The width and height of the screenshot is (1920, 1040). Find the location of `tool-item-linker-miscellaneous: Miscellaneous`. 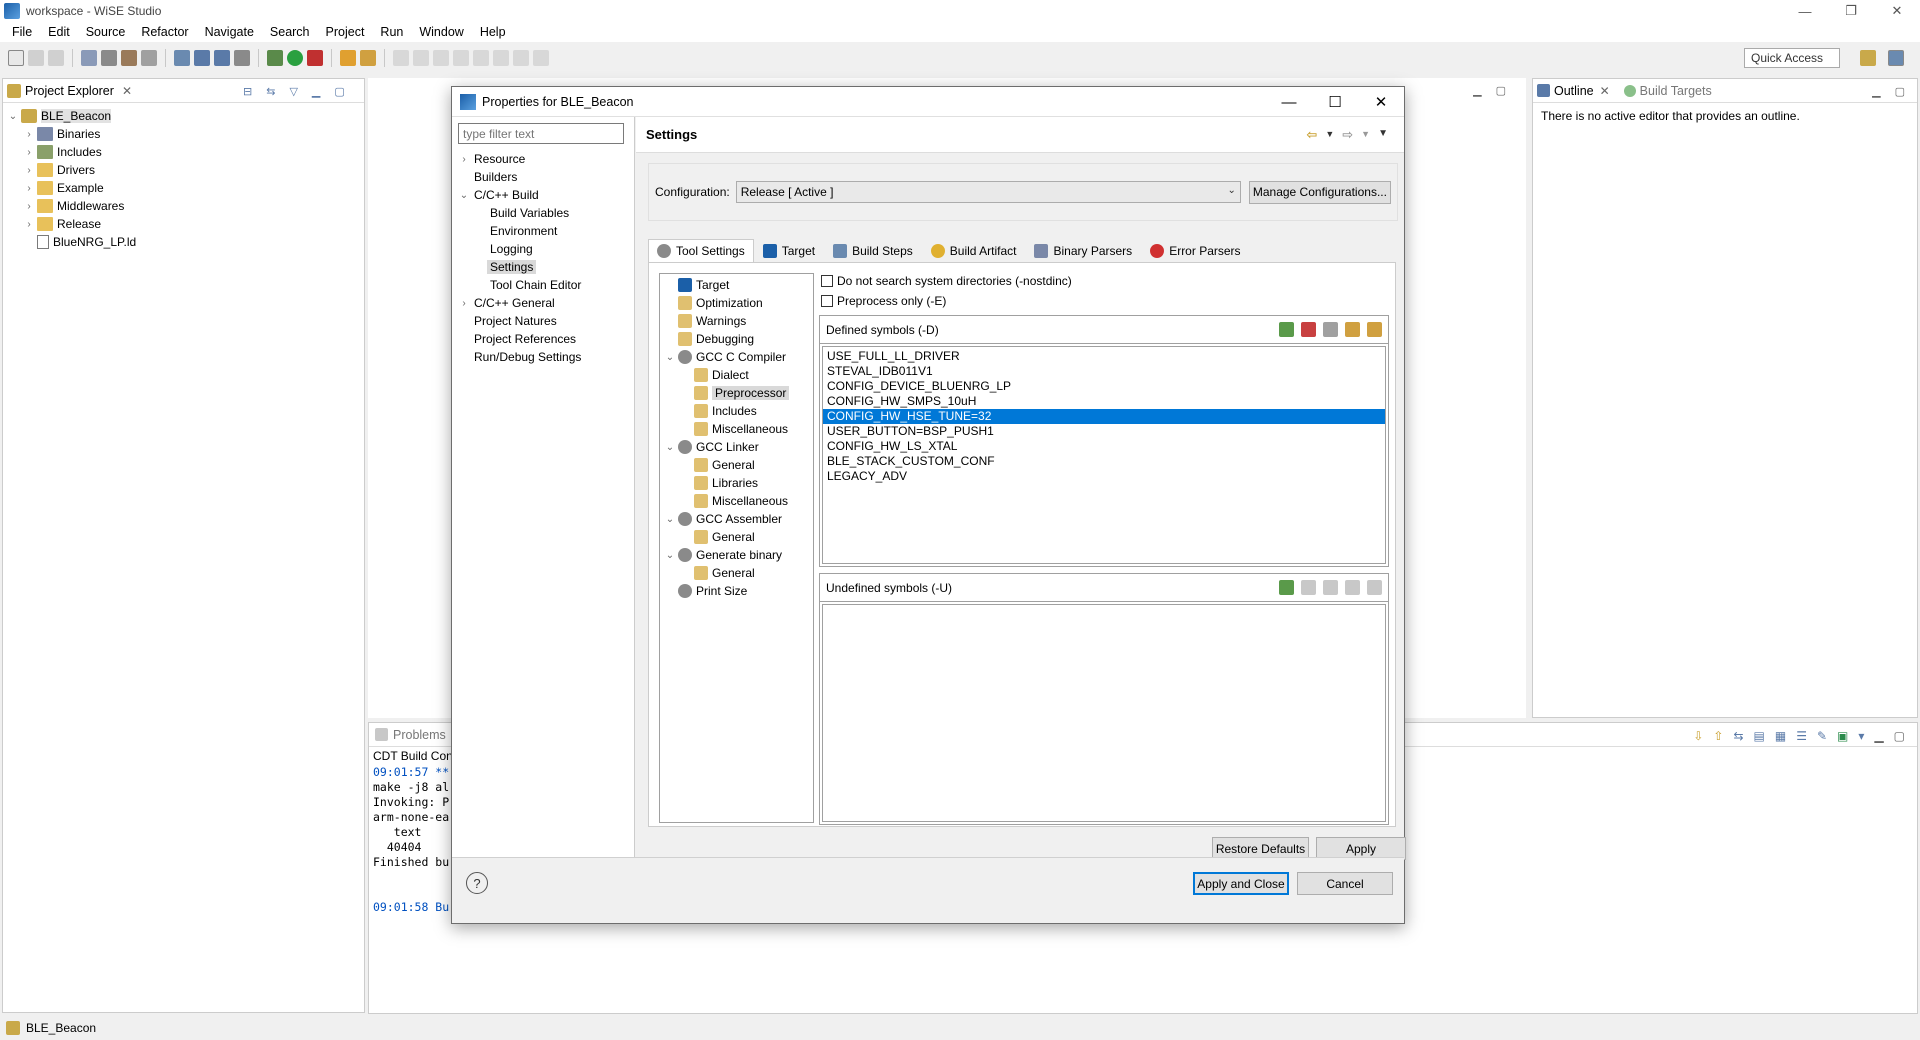

tool-item-linker-miscellaneous: Miscellaneous is located at coordinates (736, 501).